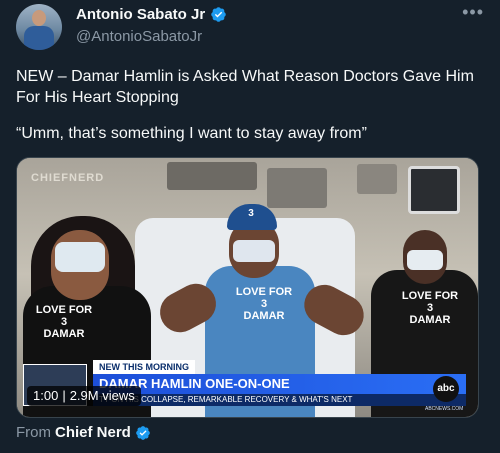  What do you see at coordinates (39, 18) in the screenshot?
I see `avatar-head` at bounding box center [39, 18].